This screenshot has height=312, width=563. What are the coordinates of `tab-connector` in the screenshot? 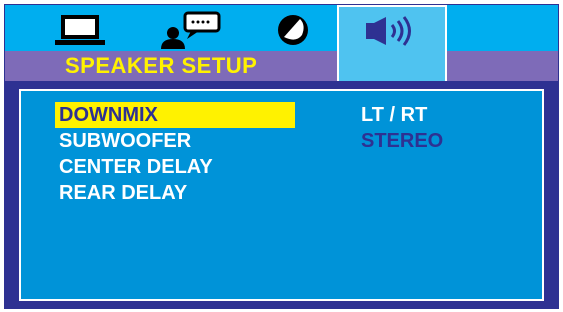 It's located at (392, 67).